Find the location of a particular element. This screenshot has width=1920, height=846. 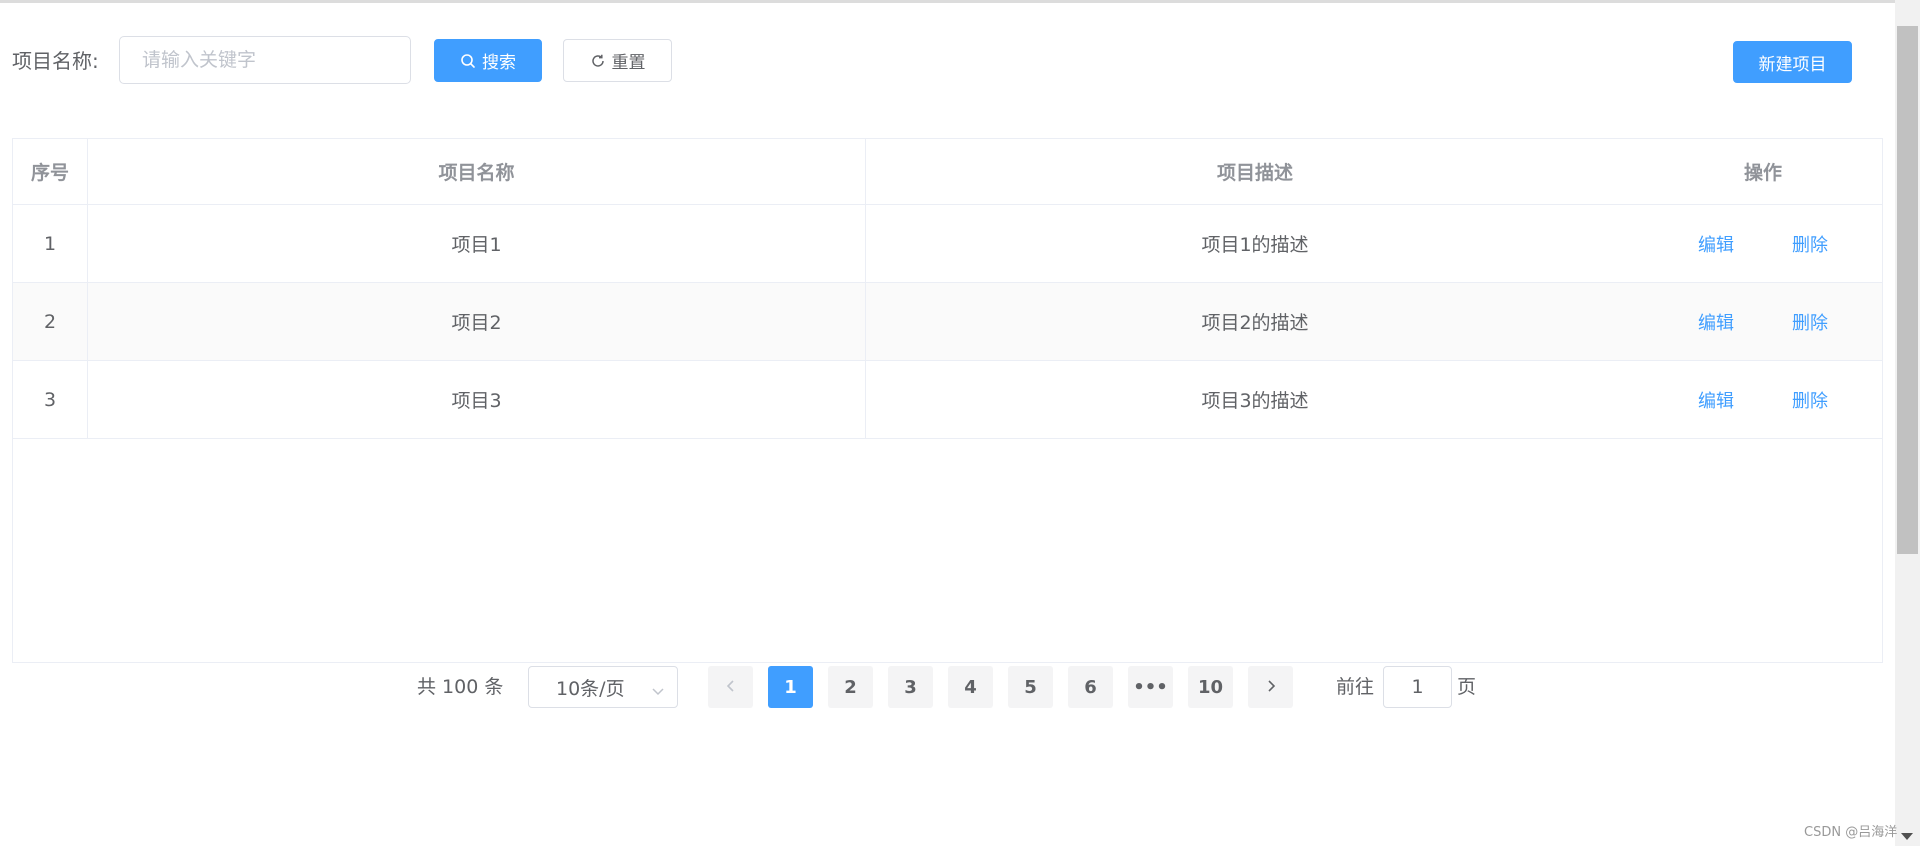

new-project-button: 新建项目 is located at coordinates (1792, 62).